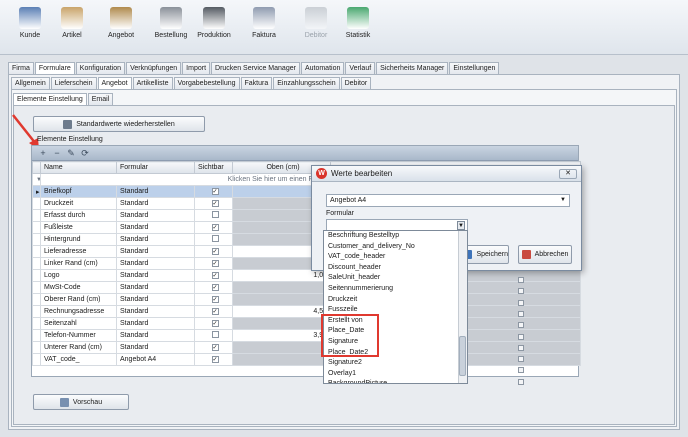  What do you see at coordinates (462, 307) in the screenshot?
I see `dropdown-scrollbar` at bounding box center [462, 307].